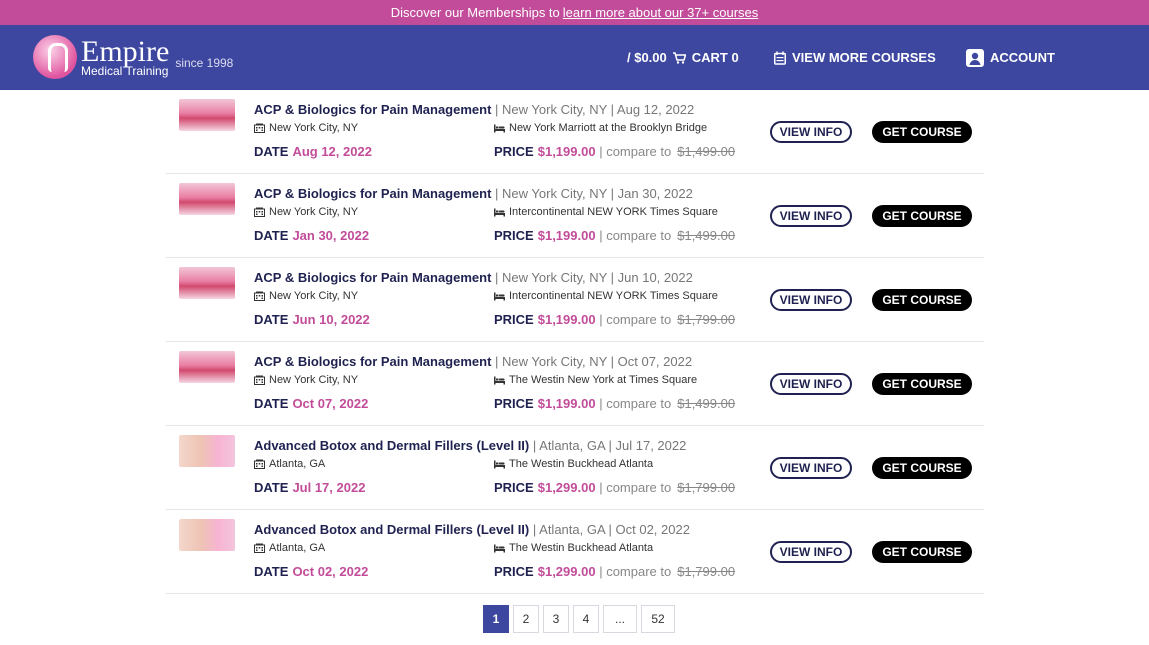 The height and width of the screenshot is (645, 1149). Describe the element at coordinates (635, 151) in the screenshot. I see `course-compare-label: | compare to` at that location.